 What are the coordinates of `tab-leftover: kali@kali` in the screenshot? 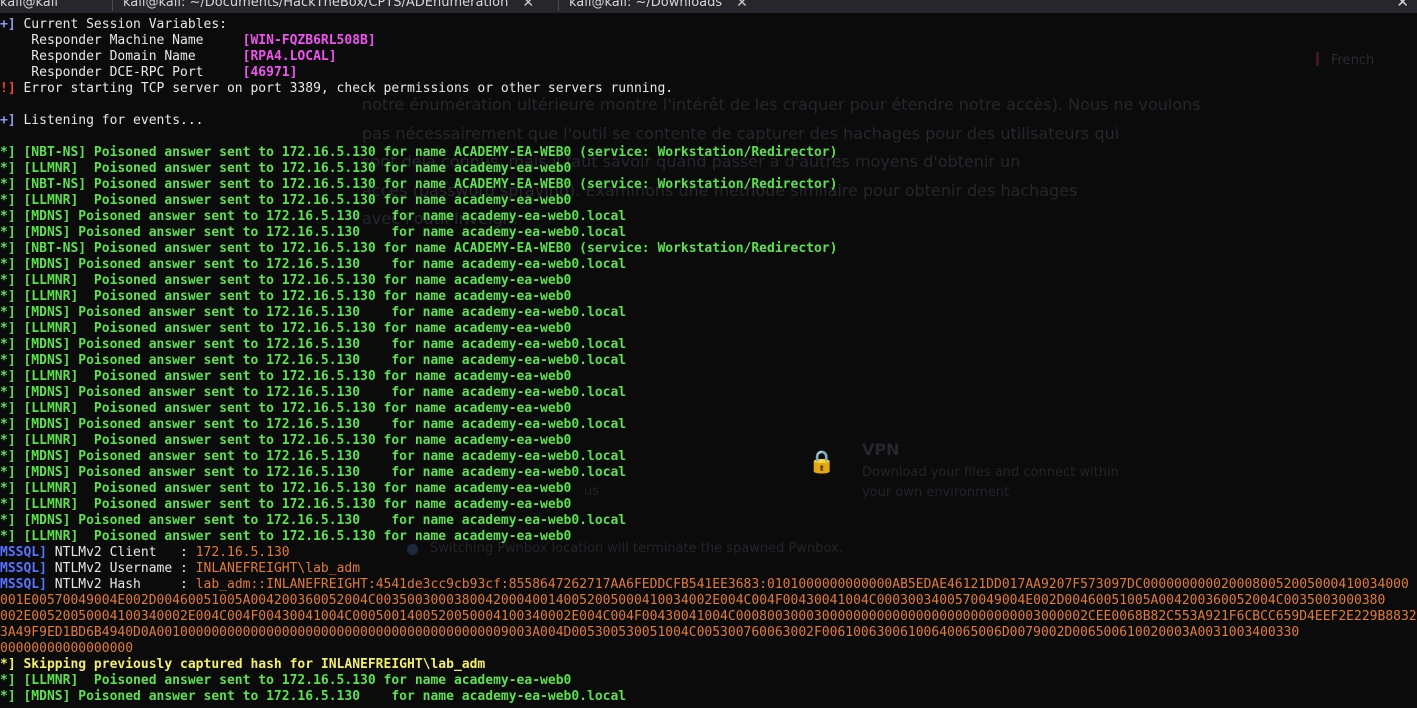 It's located at (29, 6).